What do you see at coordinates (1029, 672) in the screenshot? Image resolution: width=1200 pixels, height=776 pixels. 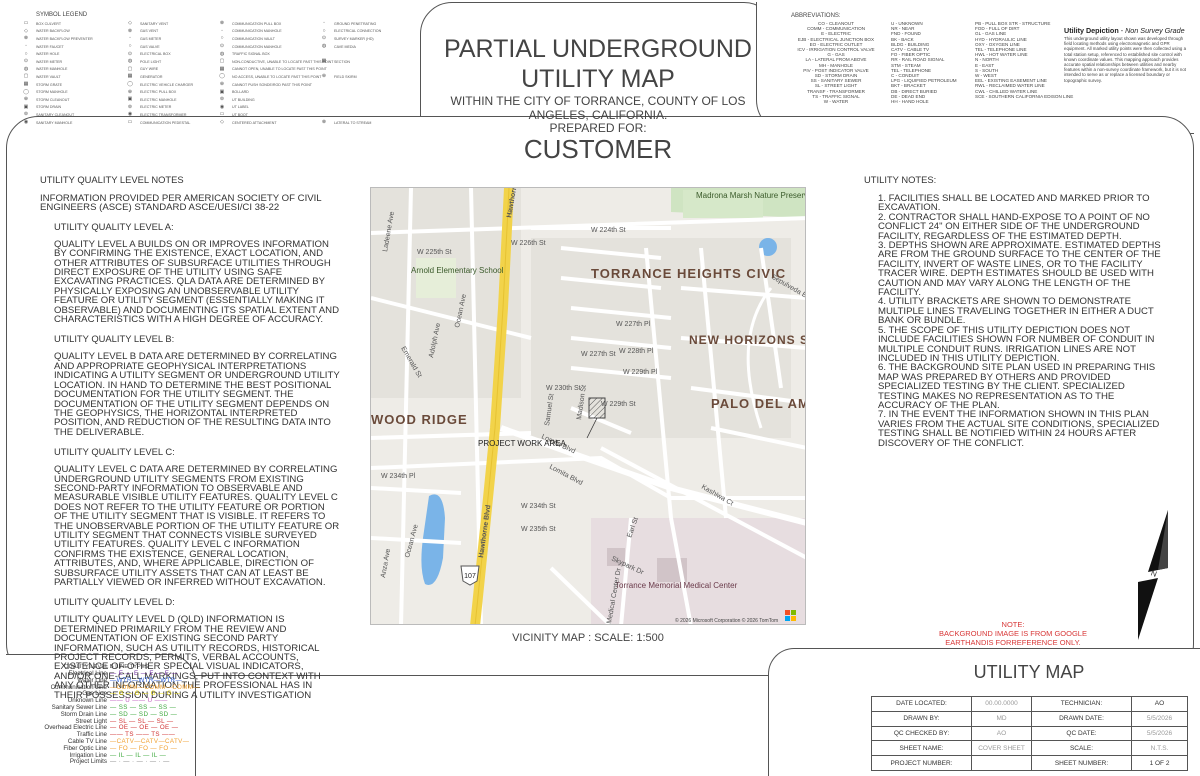 I see `titleblock-title: UTILITY MAP` at bounding box center [1029, 672].